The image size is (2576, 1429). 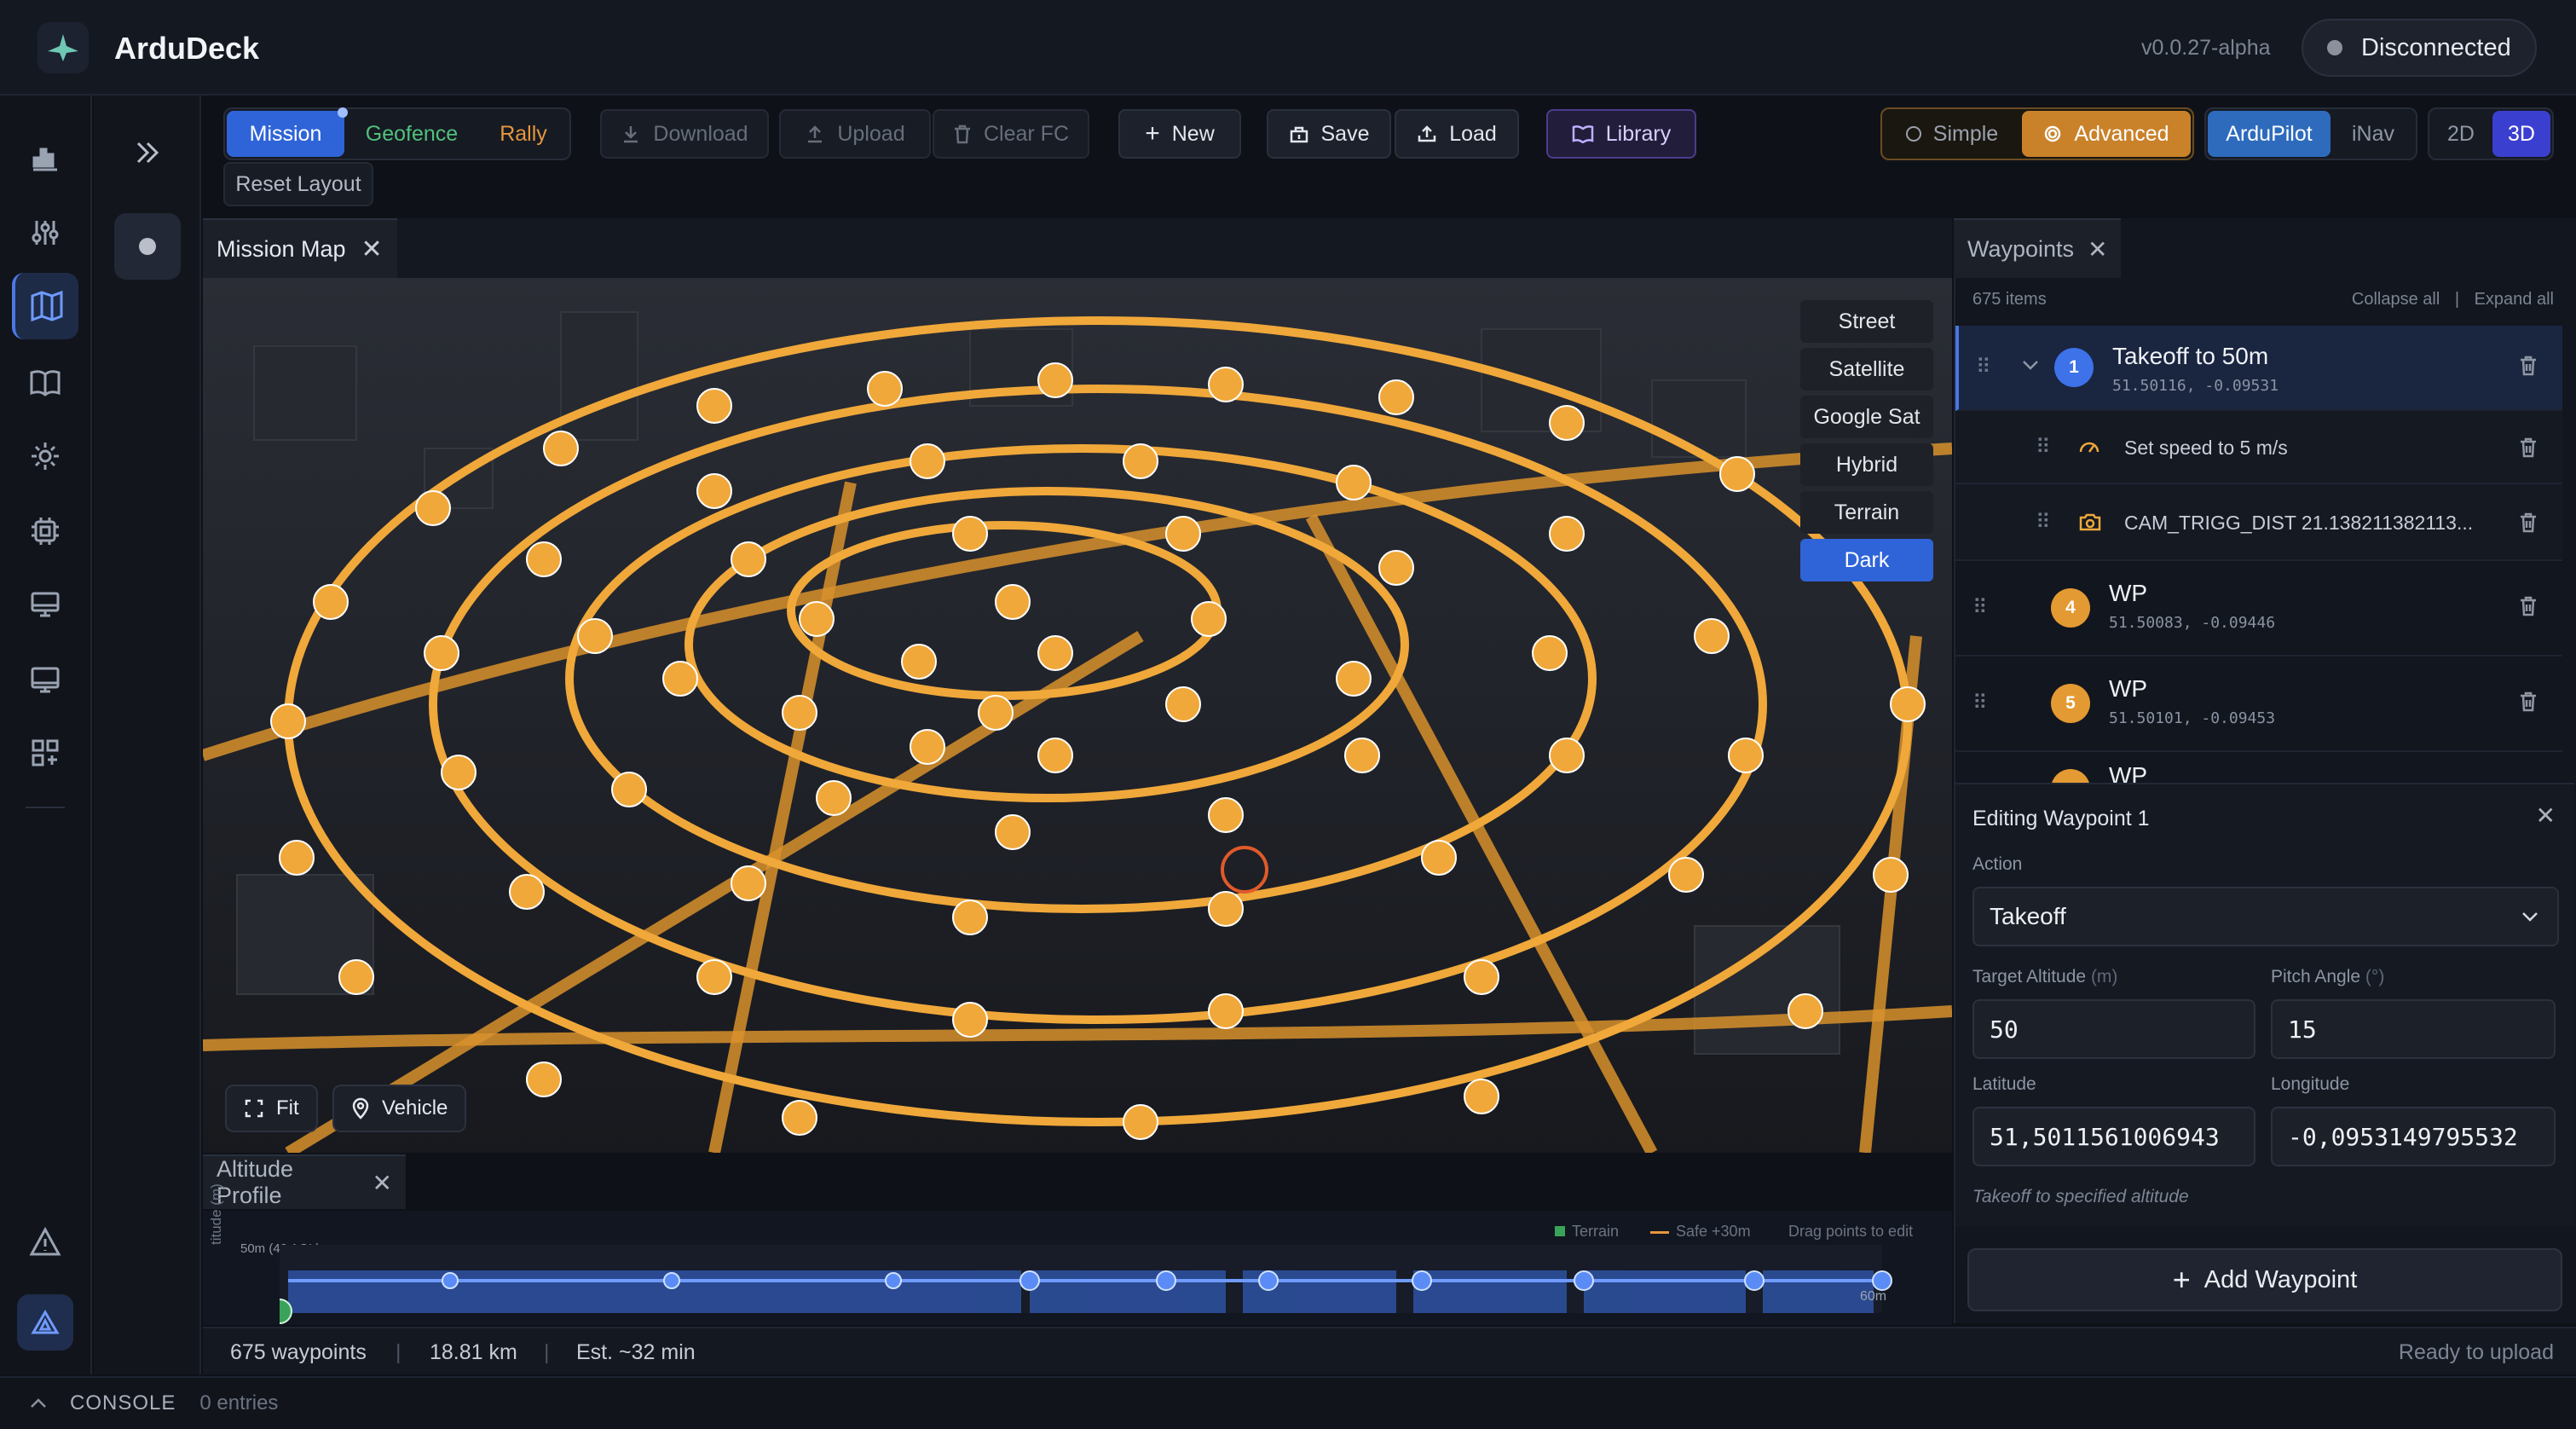 What do you see at coordinates (636, 1352) in the screenshot?
I see `status-time: Est. ~32 min` at bounding box center [636, 1352].